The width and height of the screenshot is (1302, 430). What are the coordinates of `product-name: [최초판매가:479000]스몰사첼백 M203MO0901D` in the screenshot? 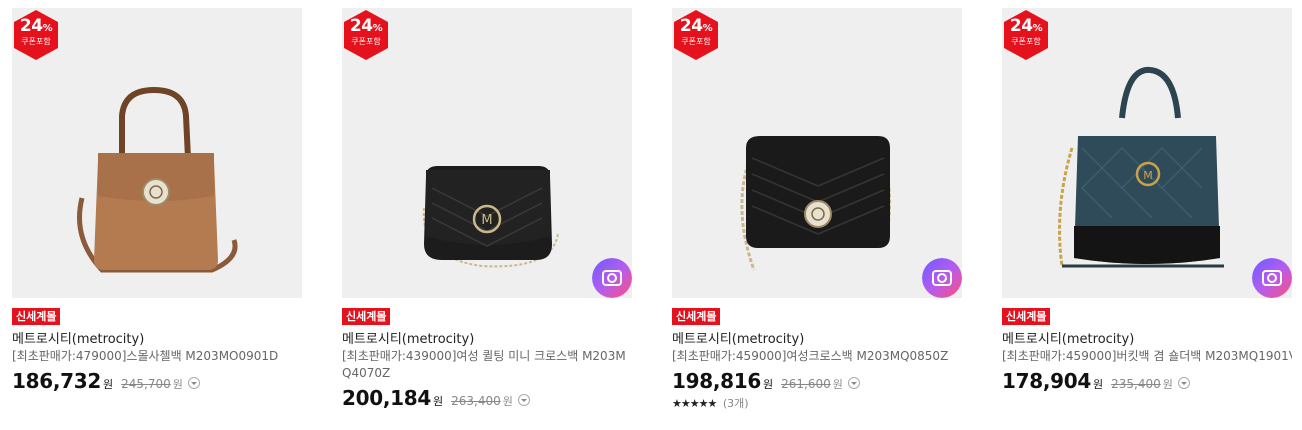 It's located at (157, 356).